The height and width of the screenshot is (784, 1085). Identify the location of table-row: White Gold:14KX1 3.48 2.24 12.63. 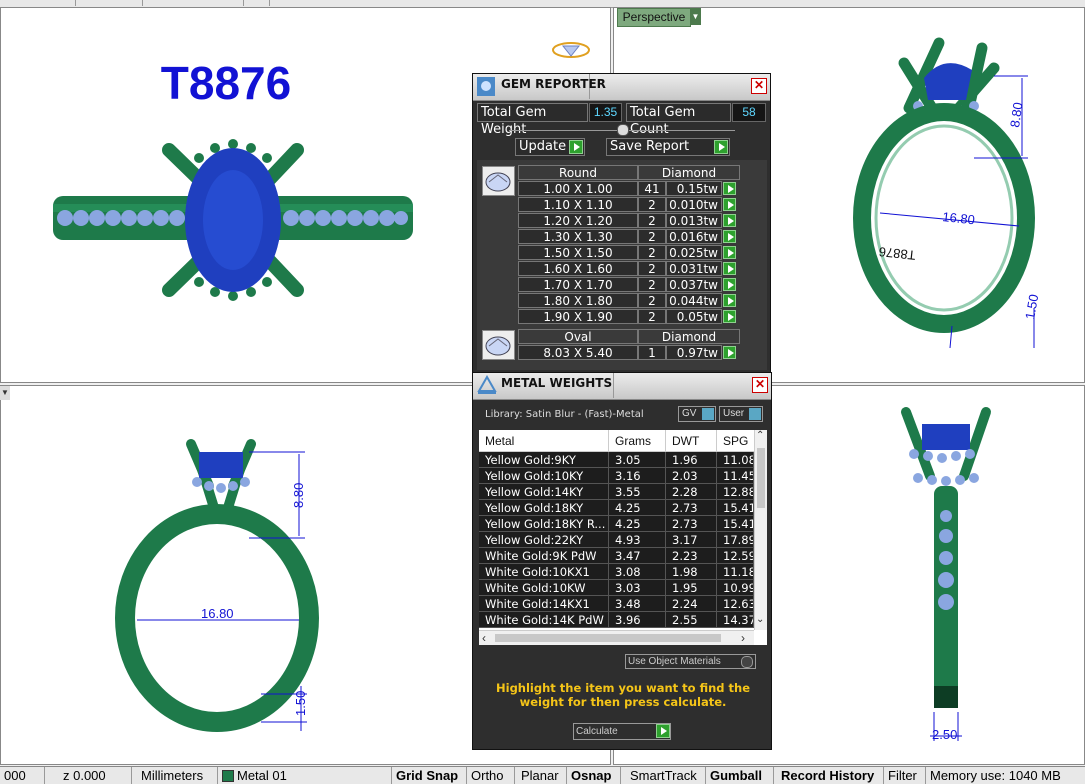
(616, 604).